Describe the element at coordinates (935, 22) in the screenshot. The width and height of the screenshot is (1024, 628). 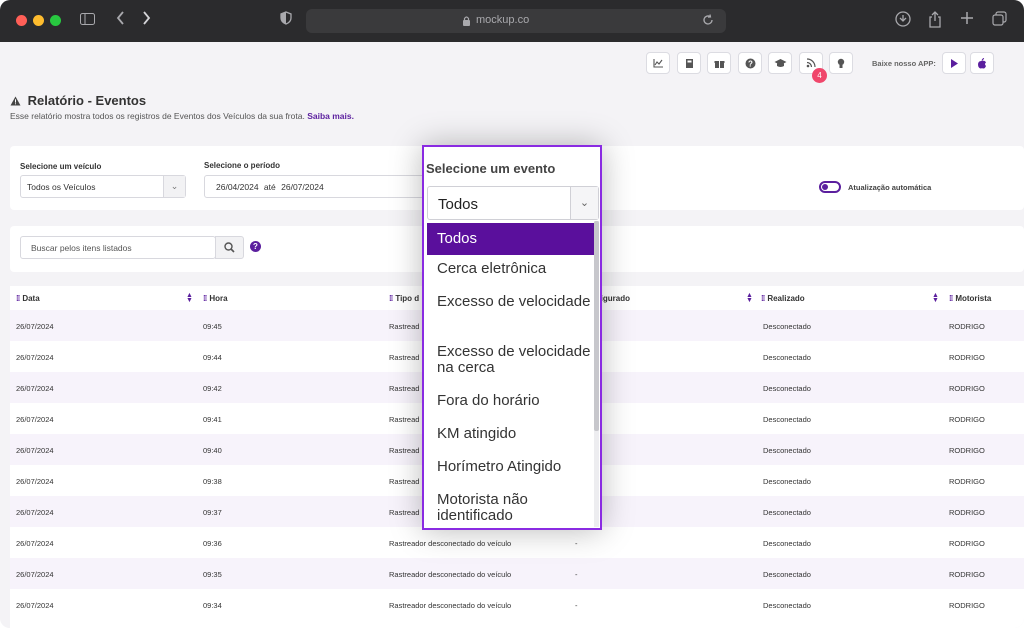
I see `share-icon` at that location.